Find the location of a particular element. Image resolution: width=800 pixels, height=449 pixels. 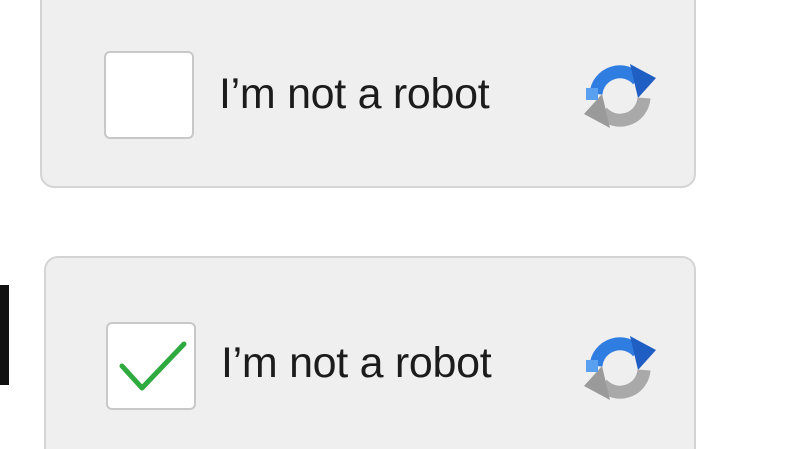

checkmark-icon is located at coordinates (153, 366).